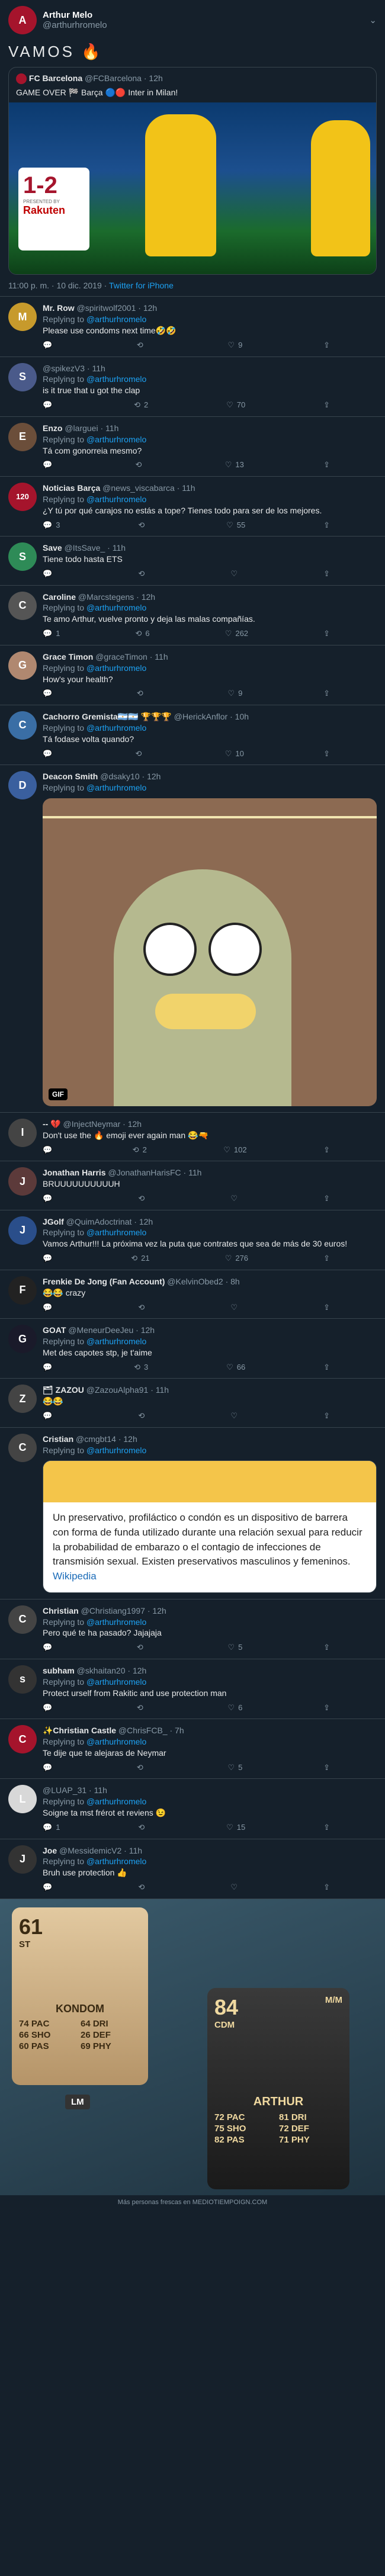 This screenshot has width=385, height=2576. What do you see at coordinates (22, 1290) in the screenshot?
I see `avatar: F` at bounding box center [22, 1290].